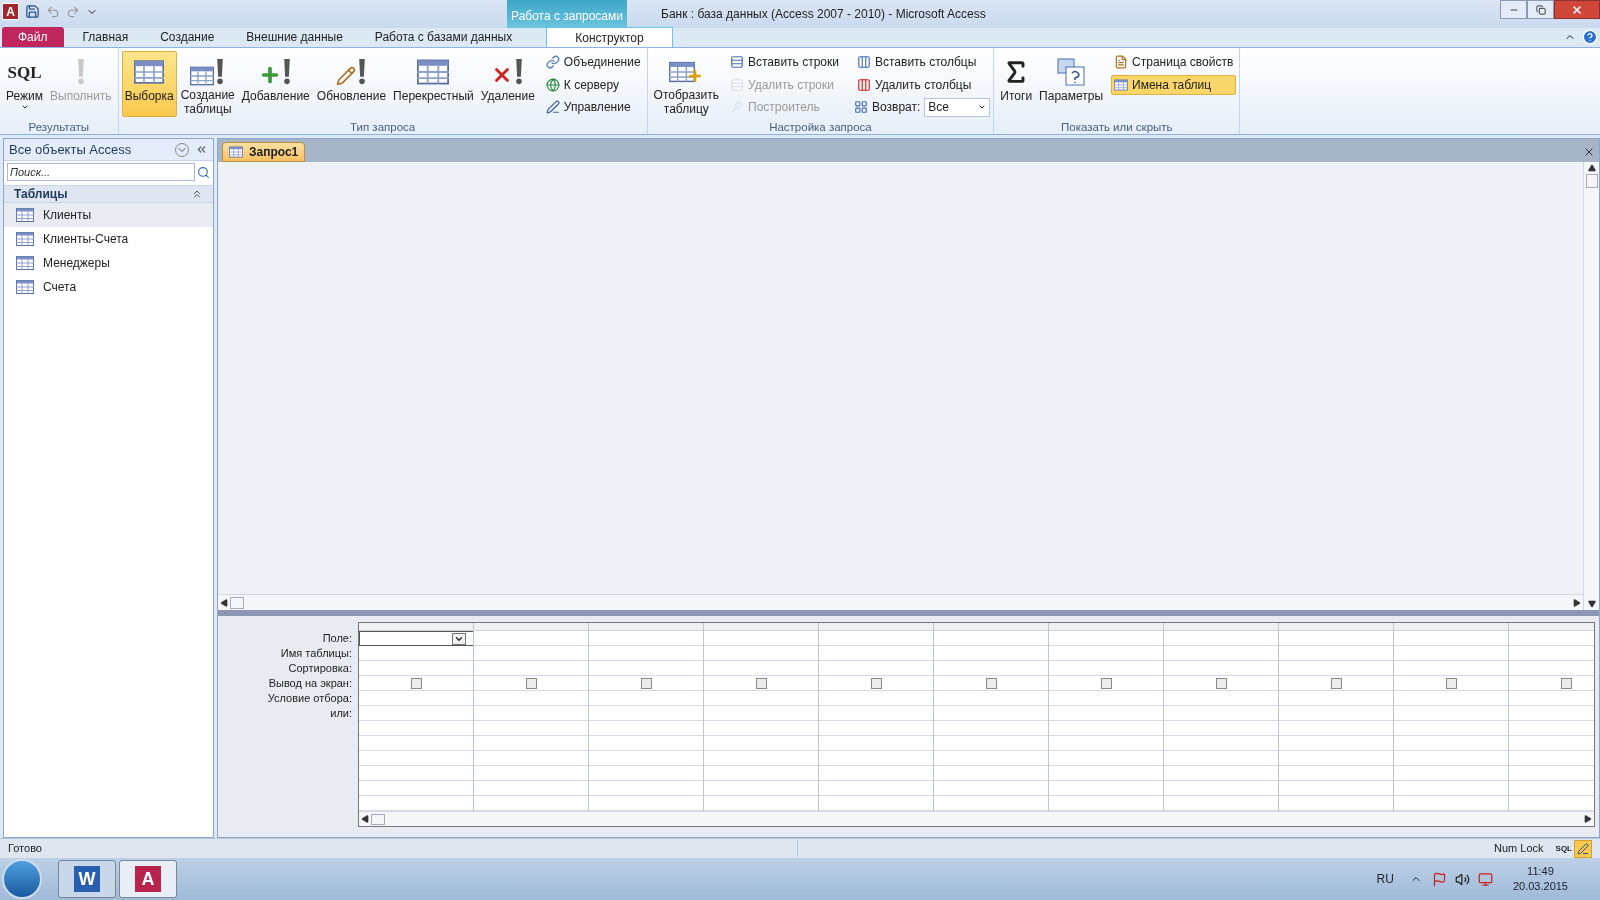  Describe the element at coordinates (784, 62) in the screenshot. I see `ribbon-small-button: Вставить строки` at that location.